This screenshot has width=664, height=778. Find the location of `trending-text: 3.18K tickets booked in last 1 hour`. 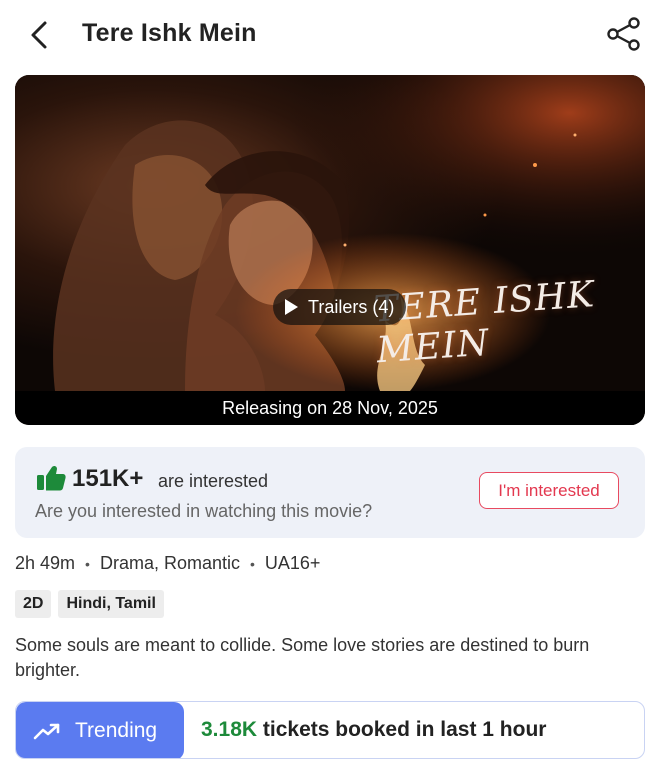

trending-text: 3.18K tickets booked in last 1 hour is located at coordinates (373, 730).